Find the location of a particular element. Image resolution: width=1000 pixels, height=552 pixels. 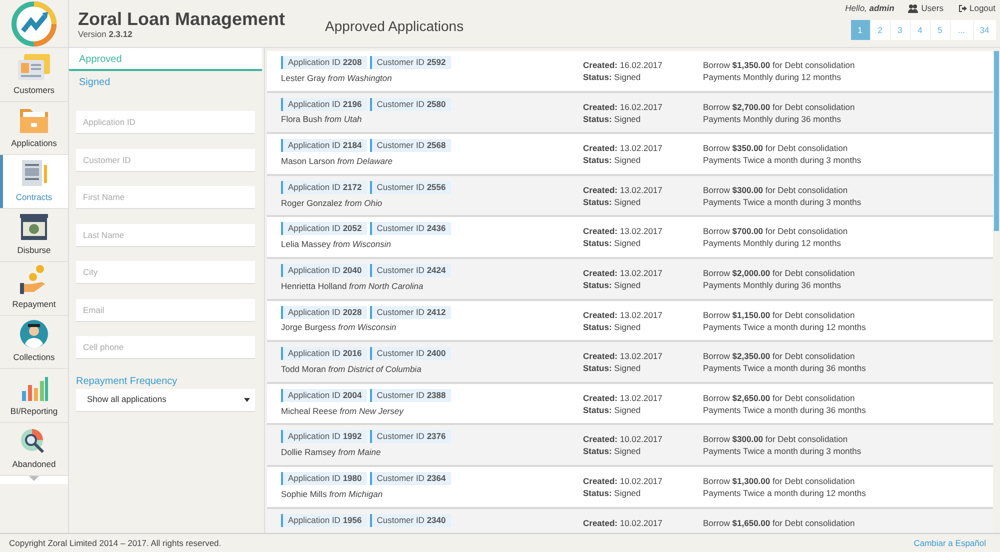

application-row: Application ID 1980 Customer ID 2364 Sophie Mills from Michigan Created: 10.02.2017 Status: Signed Borrow $1,300.00 for Debt consolidation Payments Twice a month during 12 months is located at coordinates (630, 487).